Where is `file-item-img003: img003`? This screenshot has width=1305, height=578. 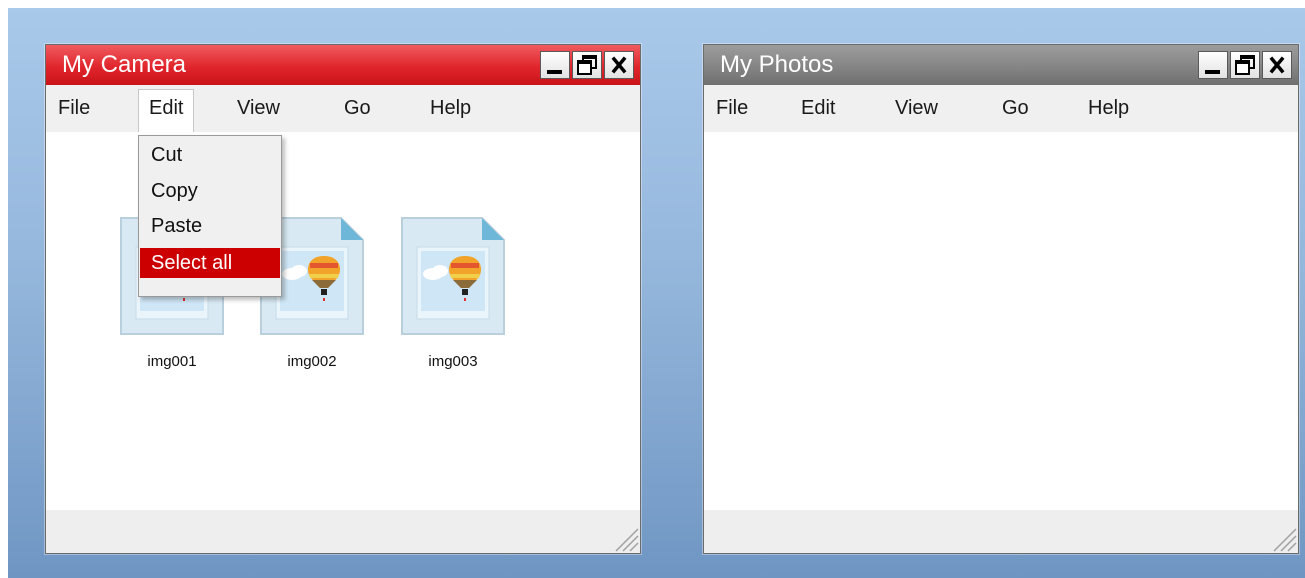
file-item-img003: img003 is located at coordinates (453, 293).